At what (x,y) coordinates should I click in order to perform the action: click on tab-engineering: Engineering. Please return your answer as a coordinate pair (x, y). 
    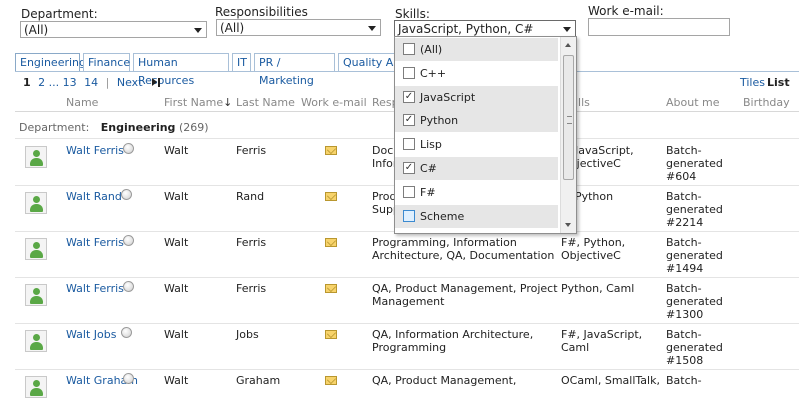
    Looking at the image, I should click on (50, 62).